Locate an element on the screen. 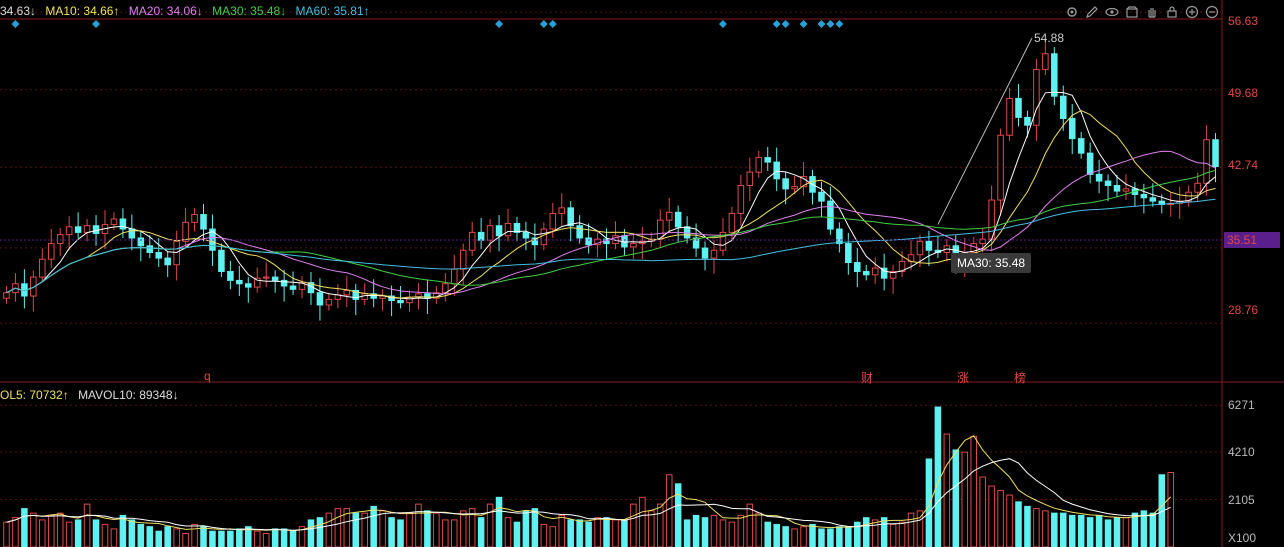  event-marker-zhang: 涨 is located at coordinates (963, 377).